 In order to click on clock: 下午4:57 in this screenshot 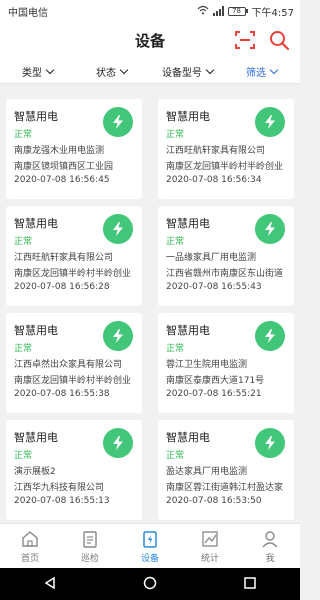, I will do `click(272, 13)`.